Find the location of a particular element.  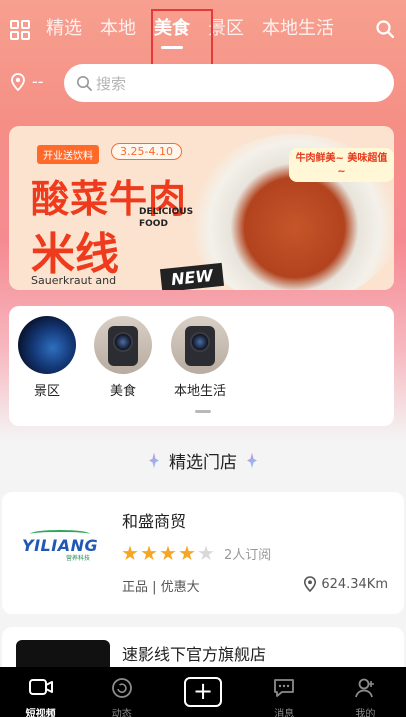

banner-date: 3.25-4.10 is located at coordinates (146, 151).